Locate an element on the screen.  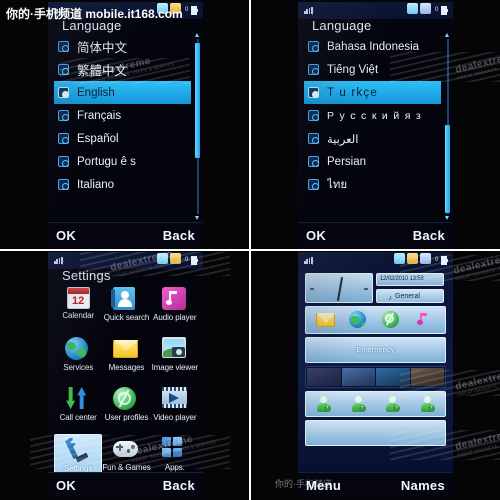
photo-strip-widget is located at coordinates (375, 377).